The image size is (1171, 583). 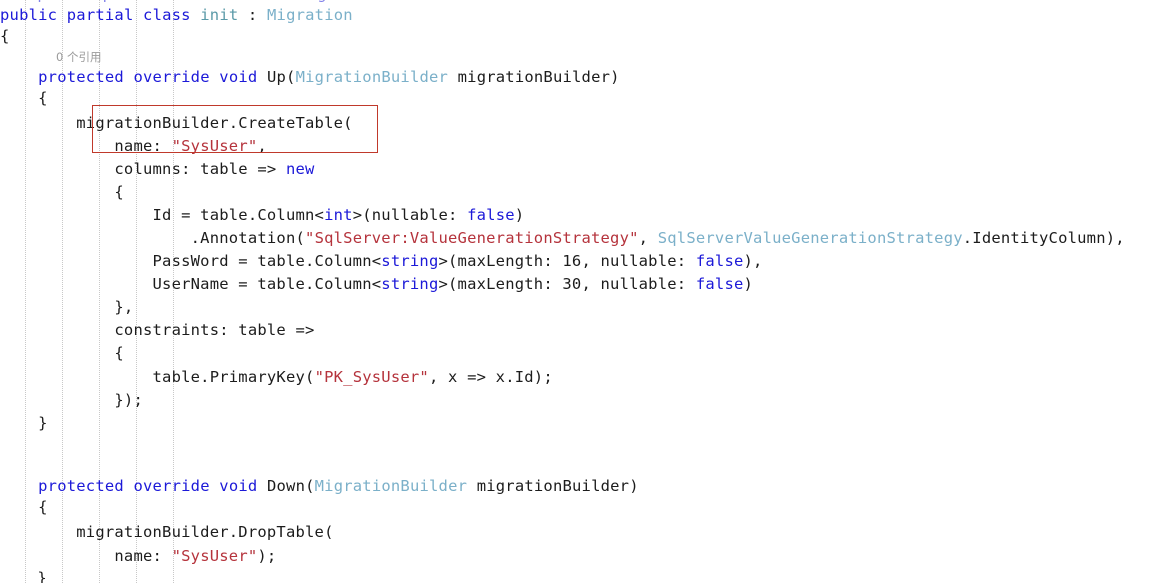 I want to click on code-line: Id = table.Column<int>(nullable: false), so click(x=585, y=215).